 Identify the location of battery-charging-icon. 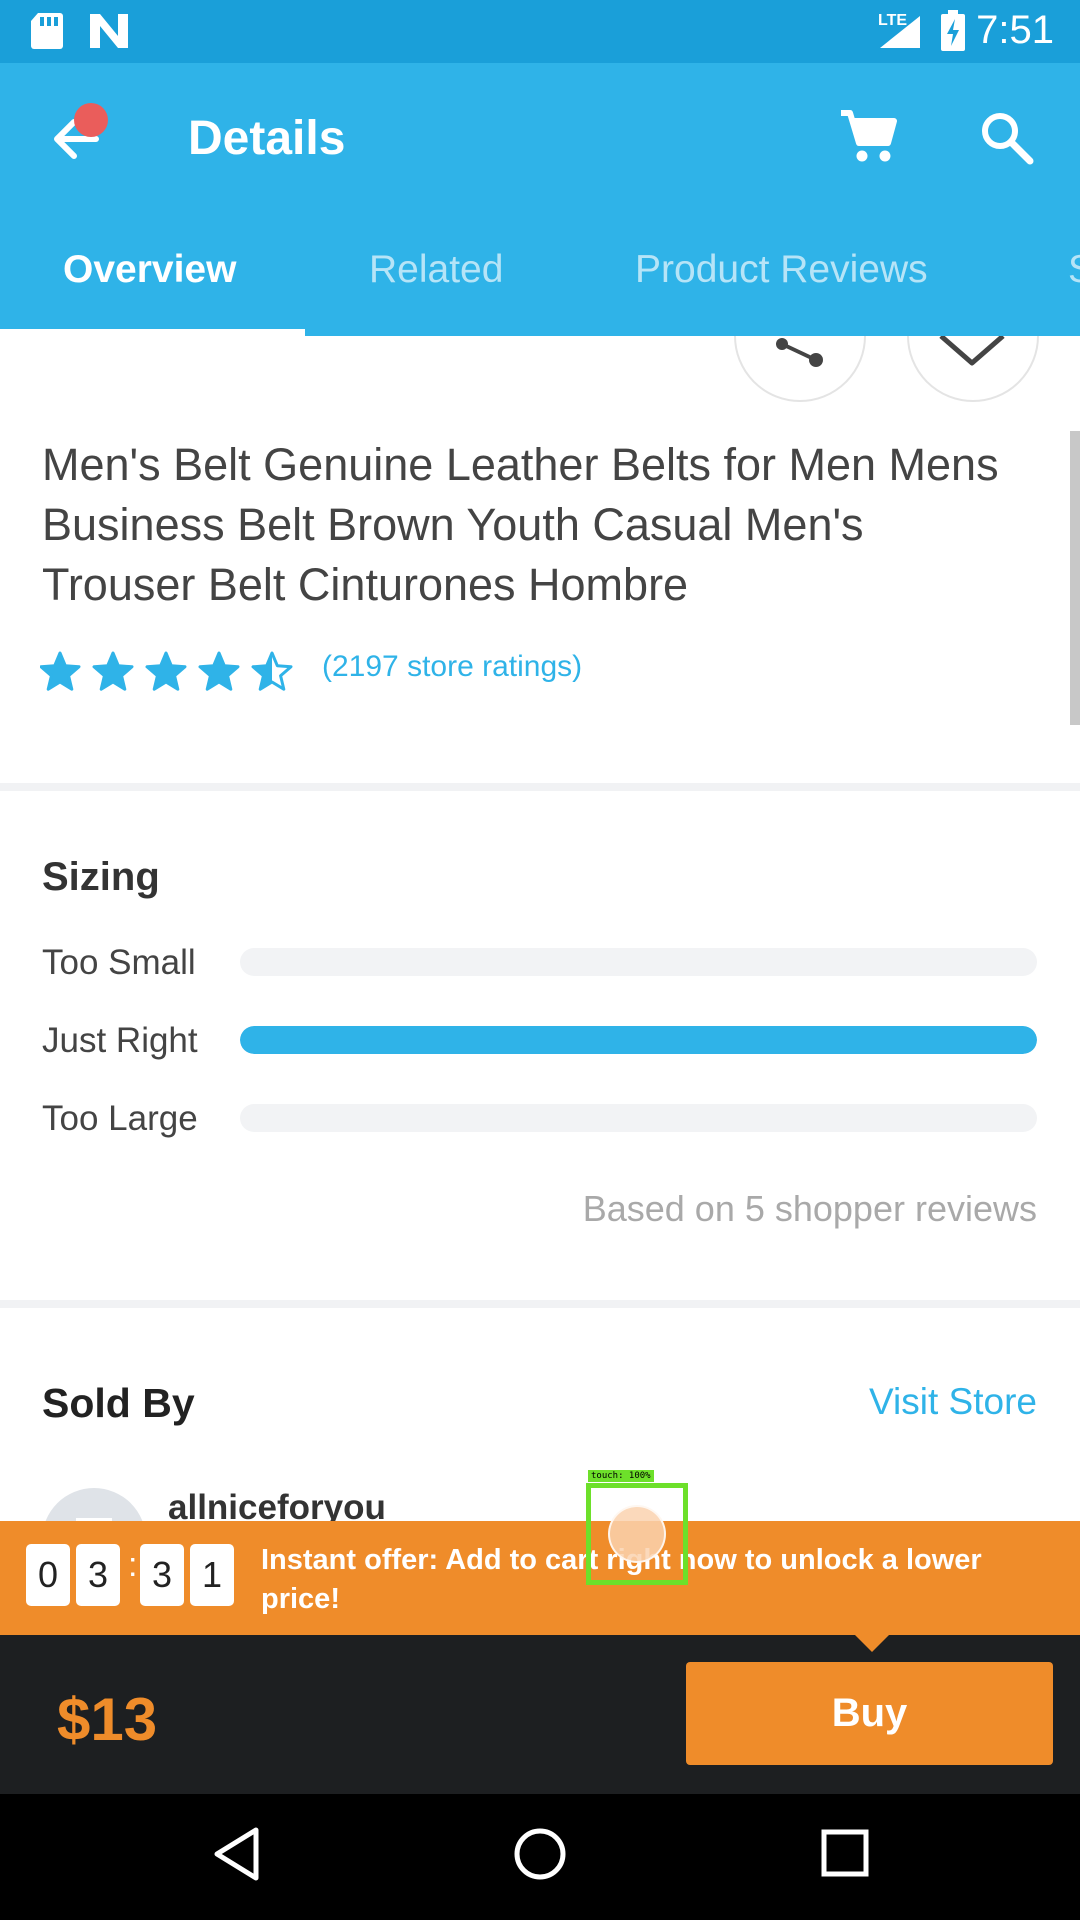
(953, 30).